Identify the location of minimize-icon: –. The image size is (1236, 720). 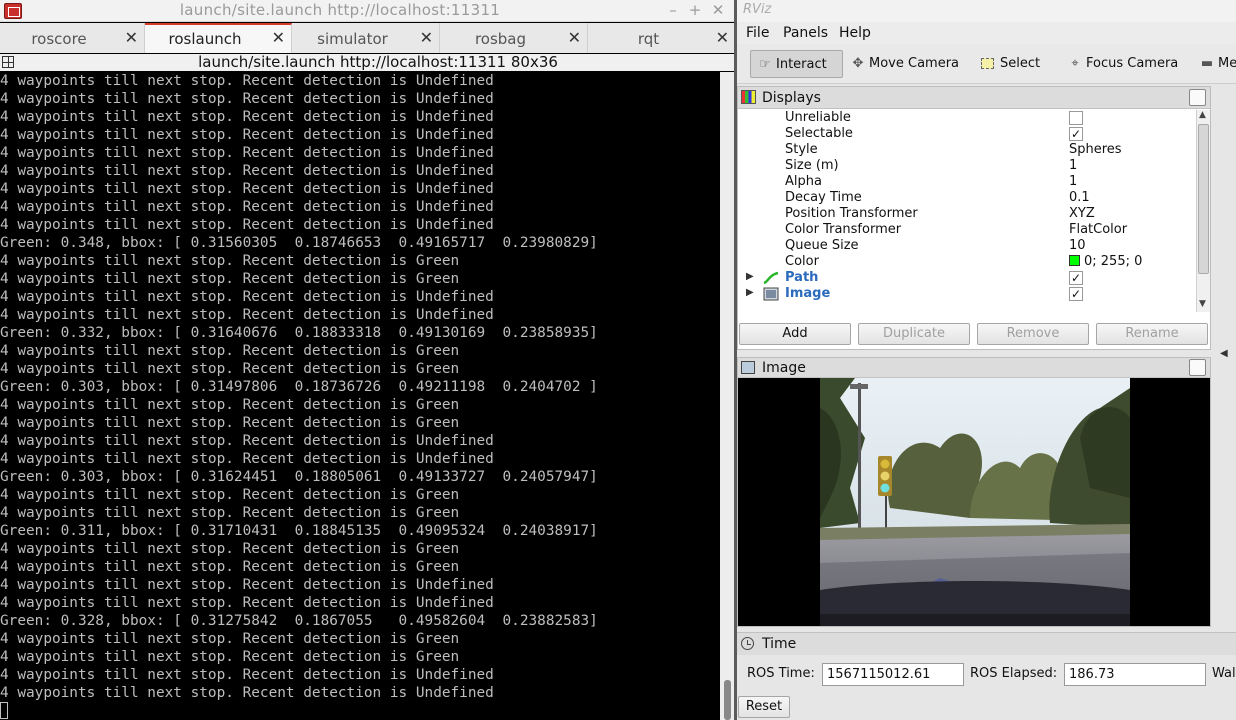
(673, 10).